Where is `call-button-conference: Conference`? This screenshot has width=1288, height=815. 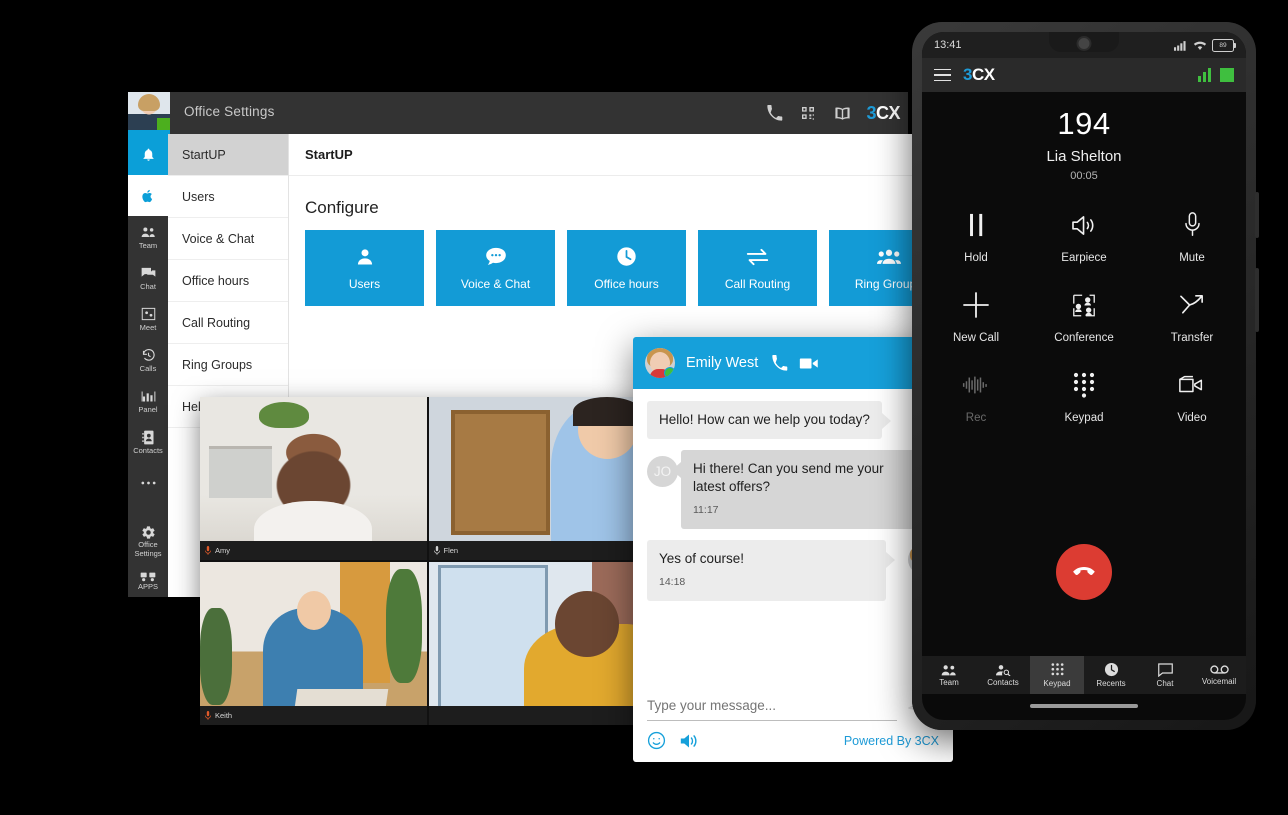
call-button-conference: Conference is located at coordinates (1084, 329).